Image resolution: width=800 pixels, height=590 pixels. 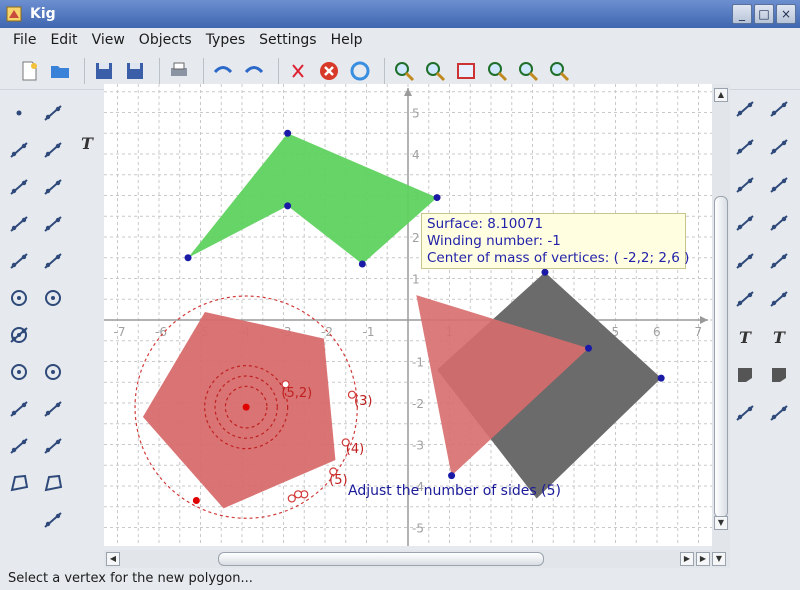 I want to click on side-count-label: (5), so click(x=338, y=480).